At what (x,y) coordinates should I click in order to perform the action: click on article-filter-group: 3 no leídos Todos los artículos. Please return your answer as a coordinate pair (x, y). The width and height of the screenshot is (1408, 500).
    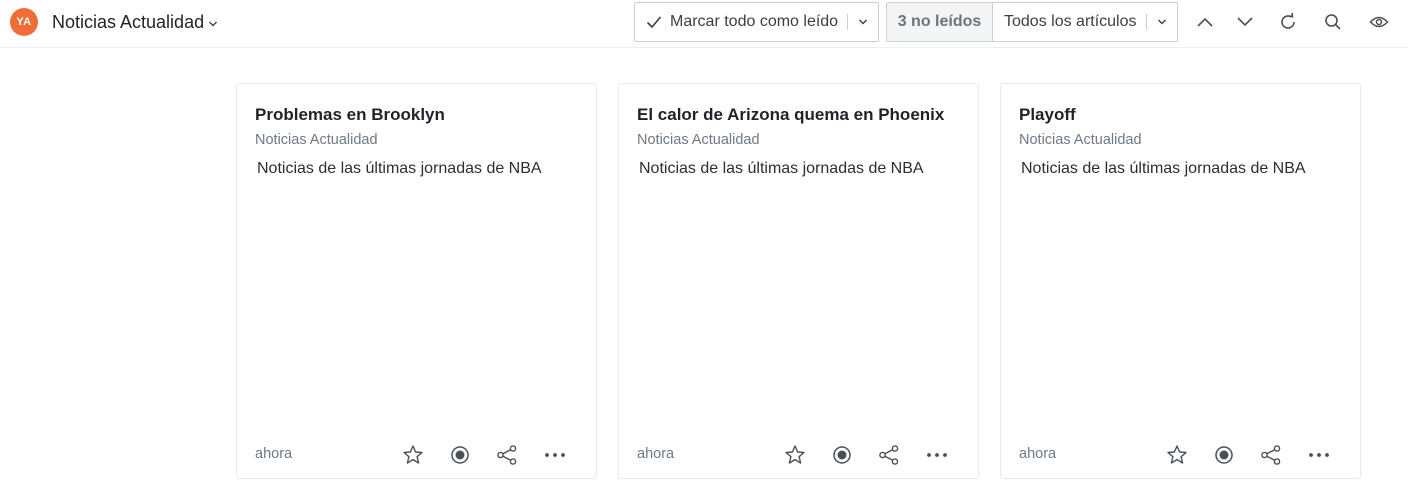
    Looking at the image, I should click on (1032, 22).